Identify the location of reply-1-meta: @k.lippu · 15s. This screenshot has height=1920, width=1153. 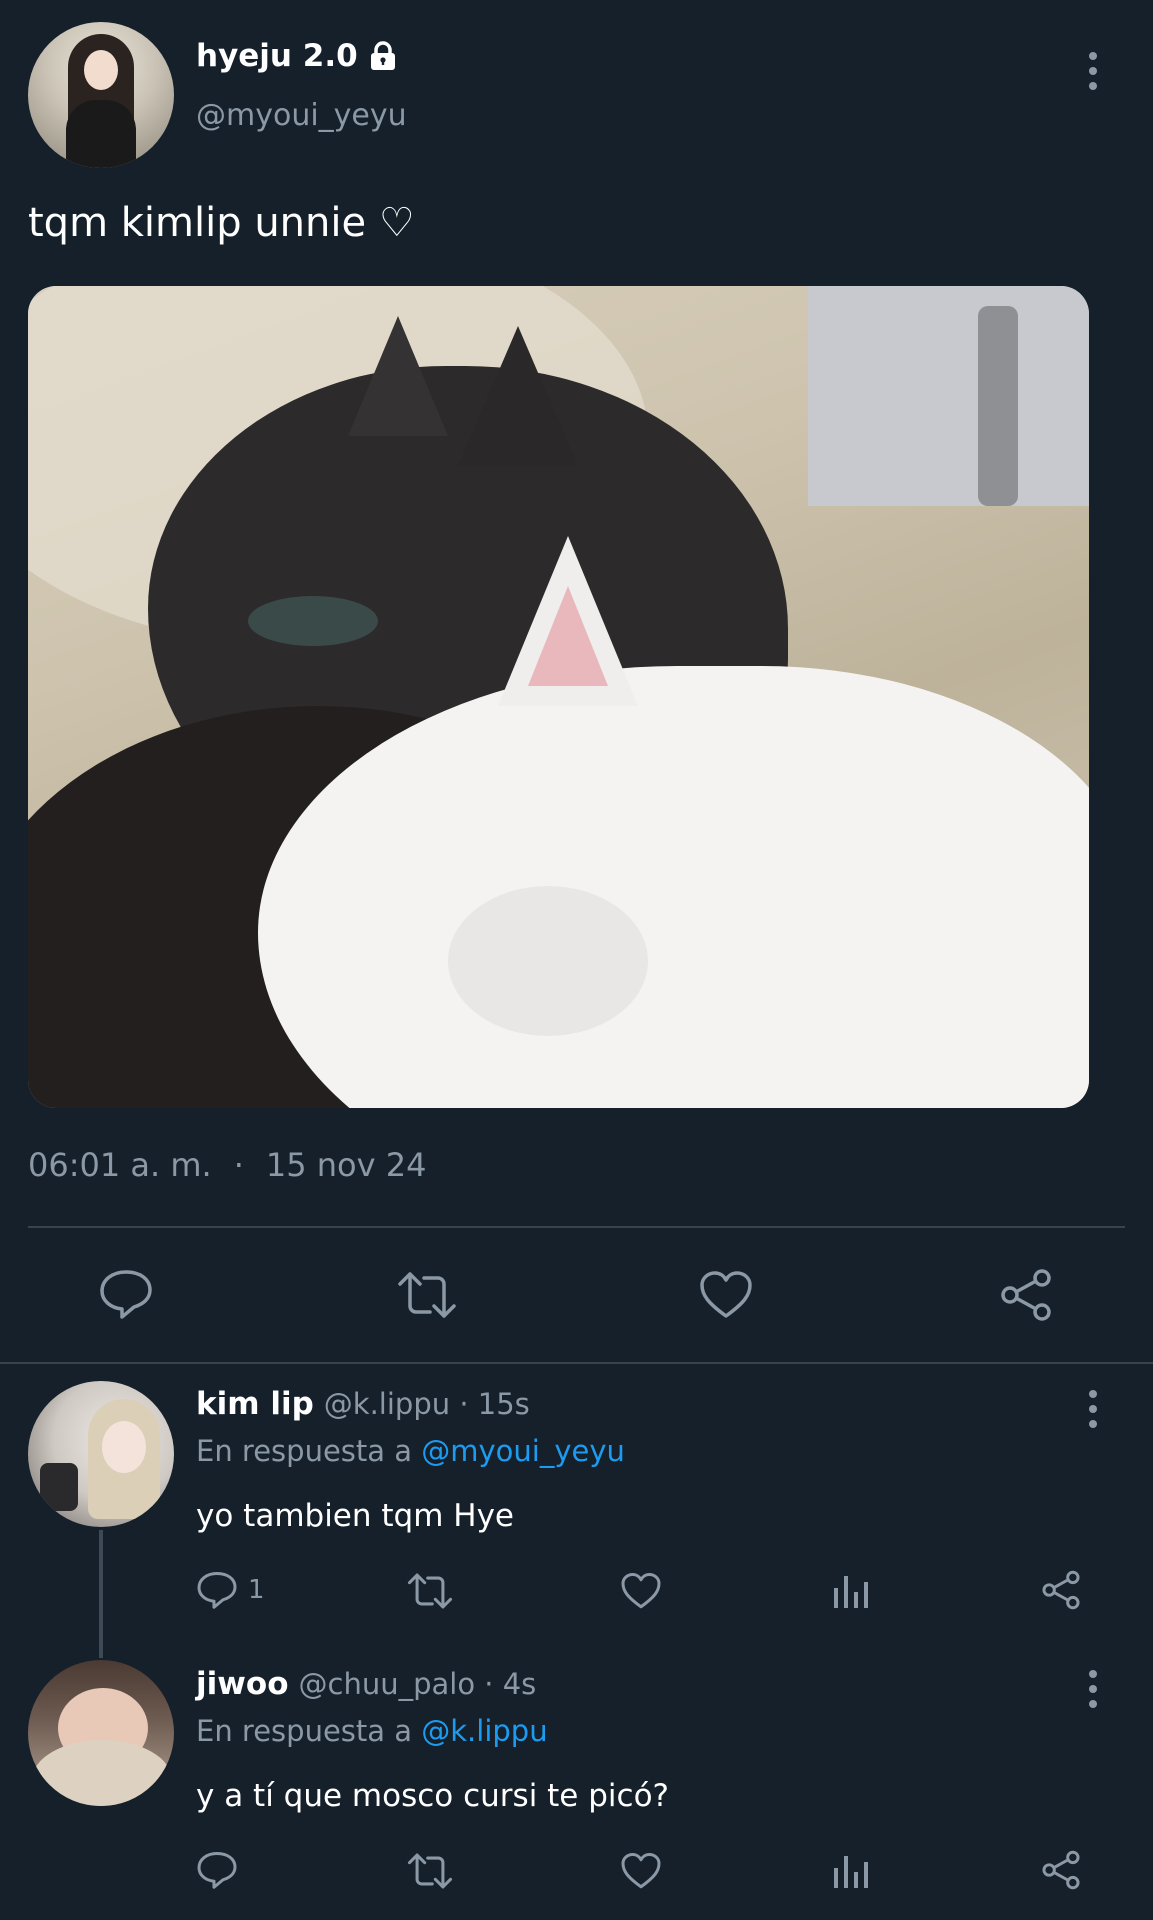
(426, 1404).